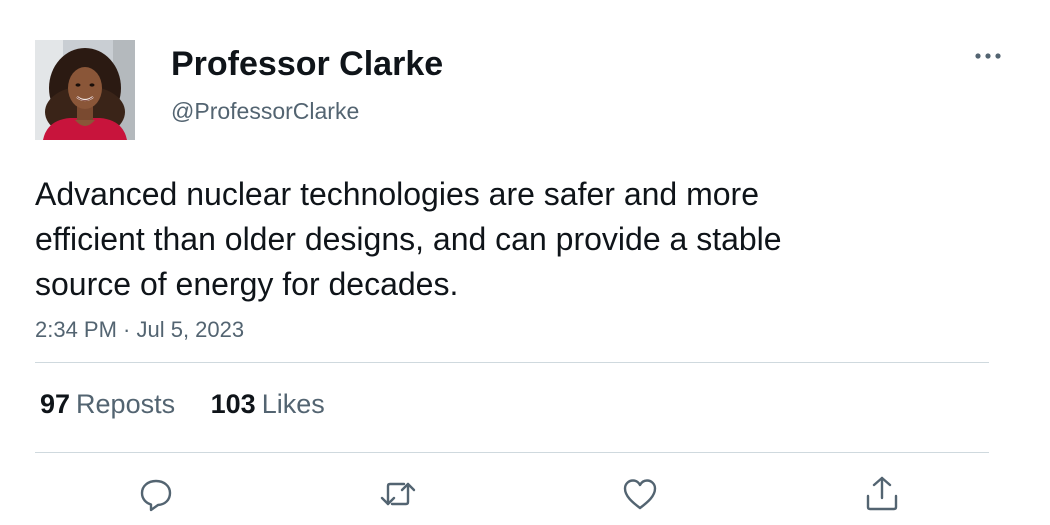 This screenshot has height=525, width=1050. I want to click on share-button, so click(882, 494).